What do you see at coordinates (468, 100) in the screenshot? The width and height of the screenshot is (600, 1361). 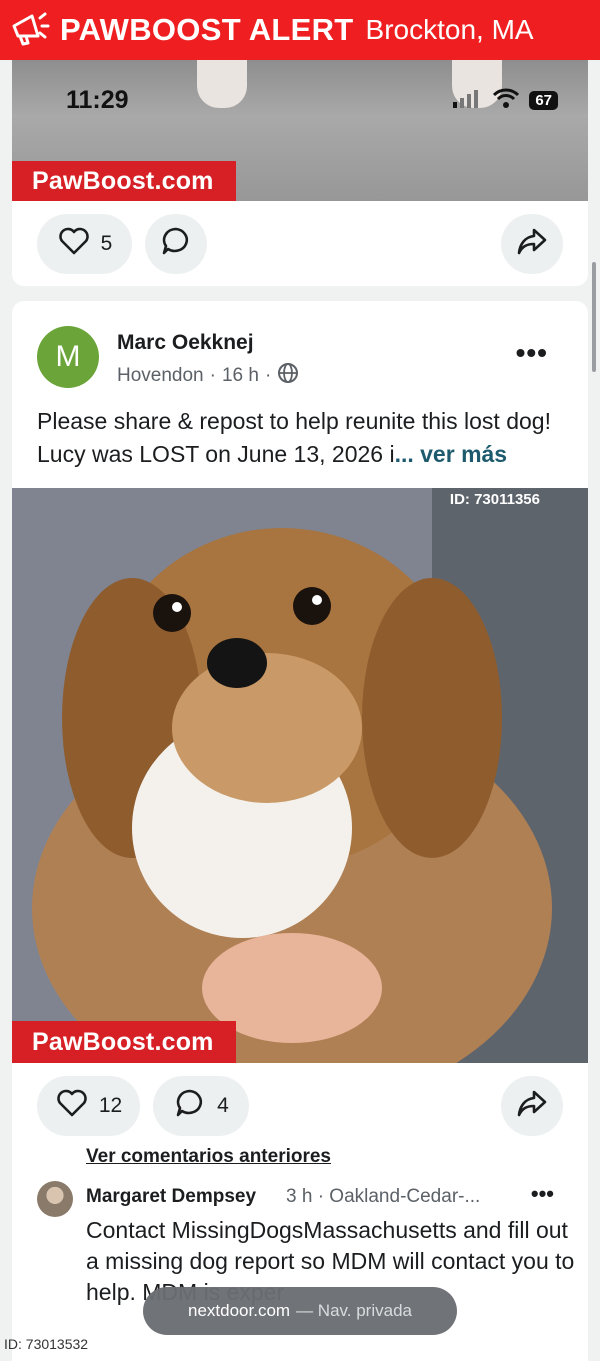 I see `signal-icon` at bounding box center [468, 100].